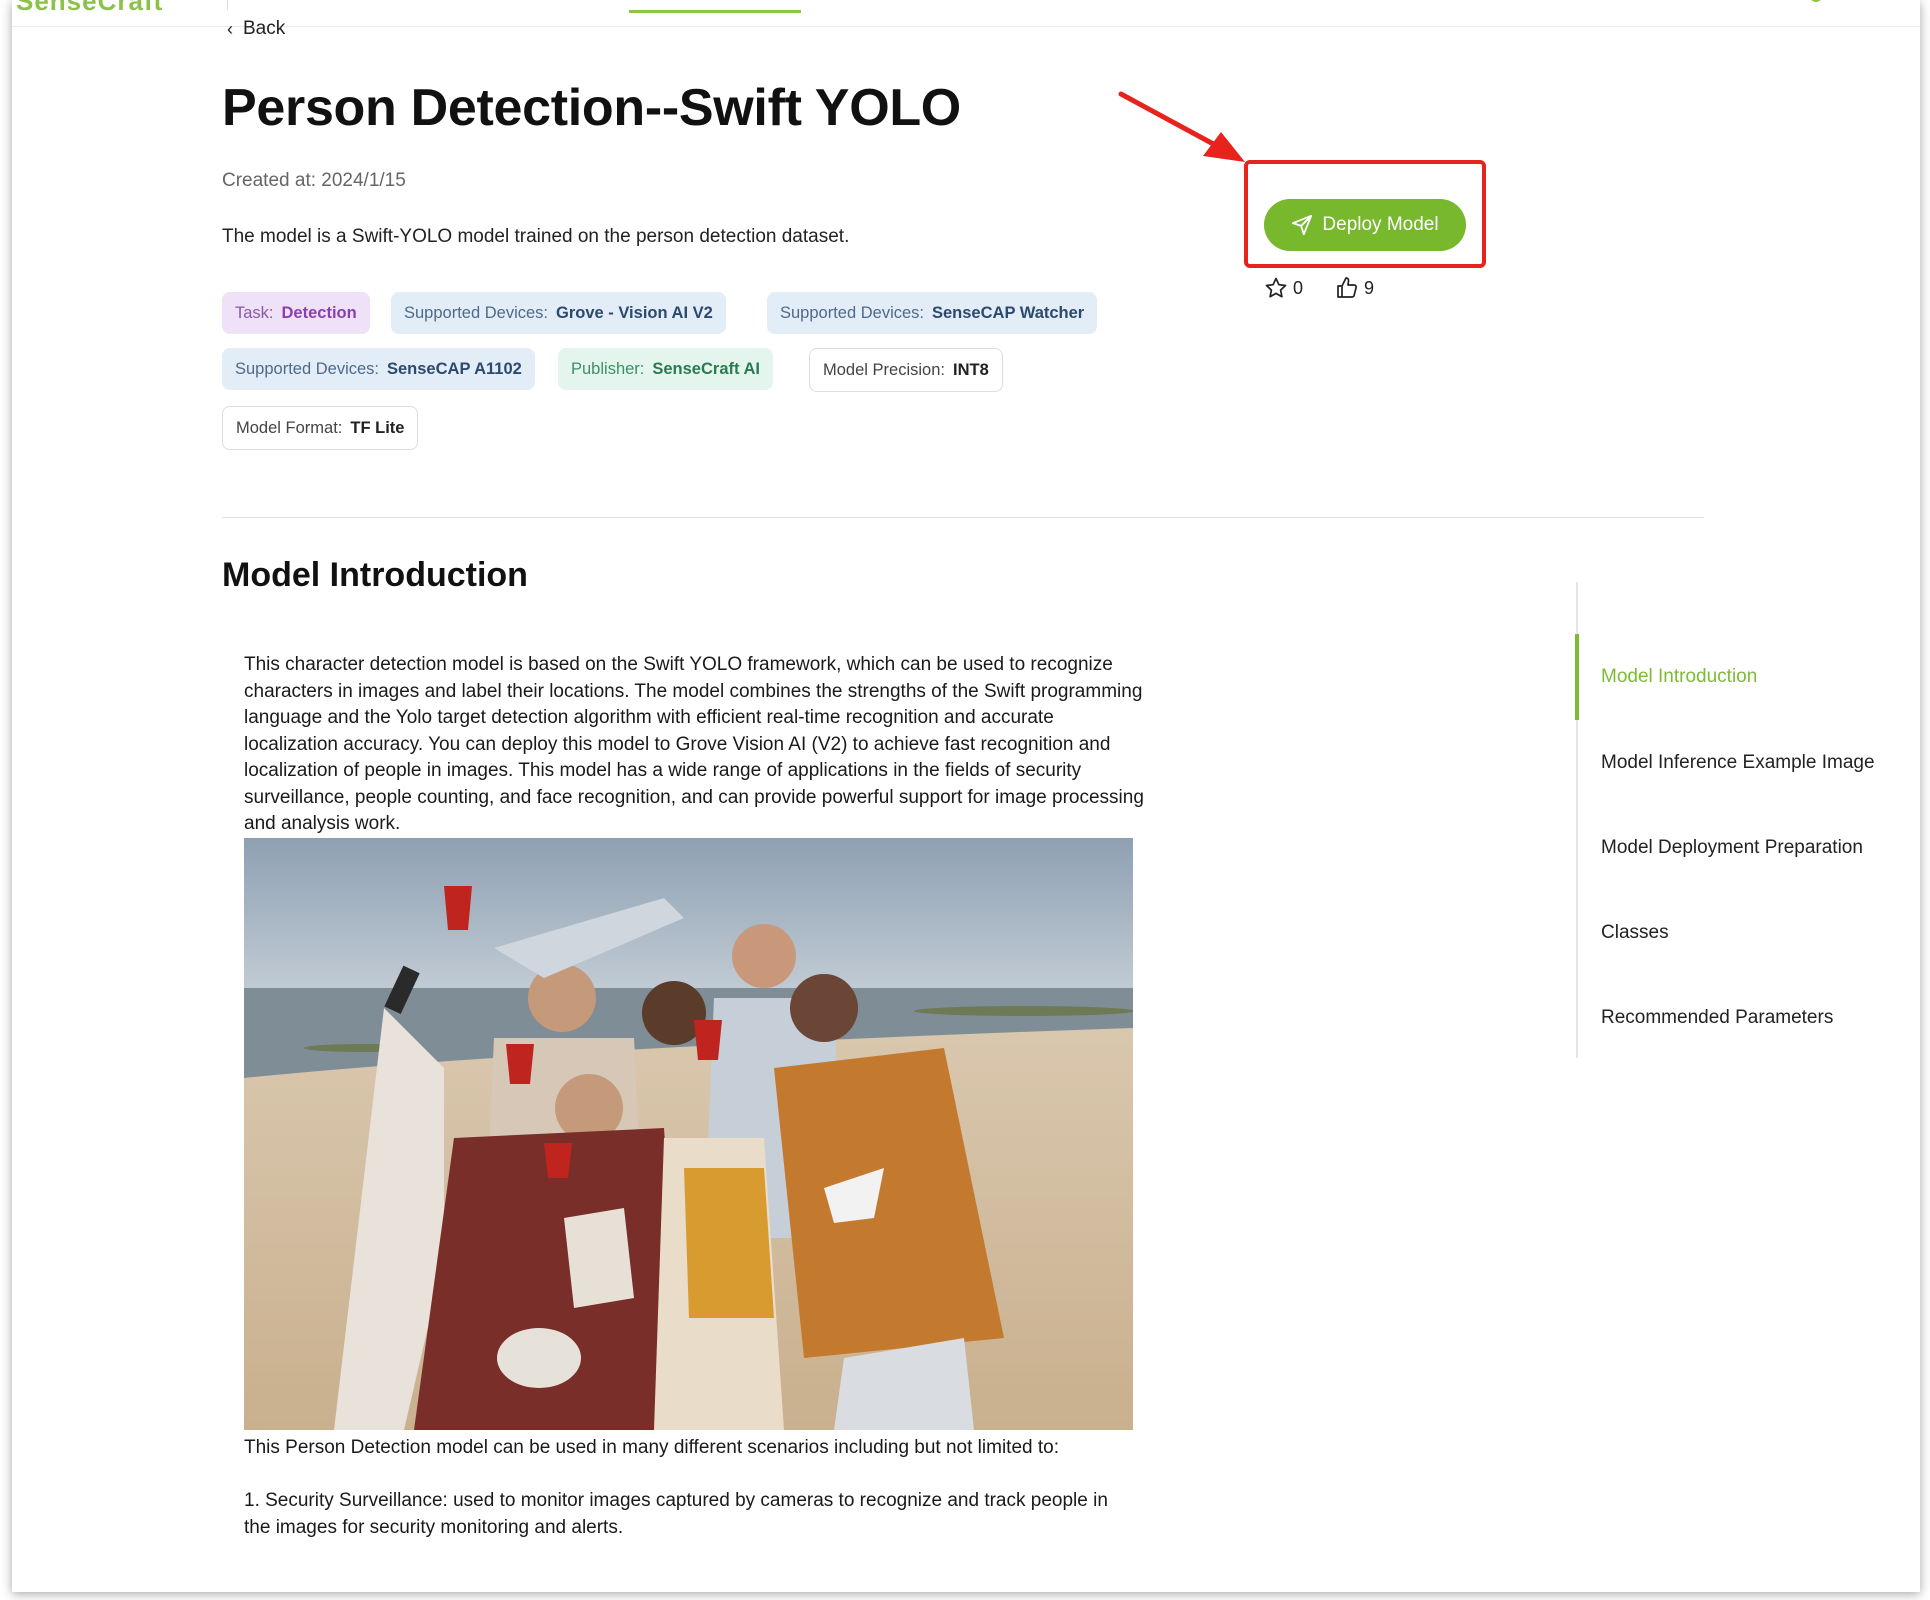 This screenshot has height=1600, width=1930. What do you see at coordinates (375, 575) in the screenshot?
I see `section-title: Model Introduction` at bounding box center [375, 575].